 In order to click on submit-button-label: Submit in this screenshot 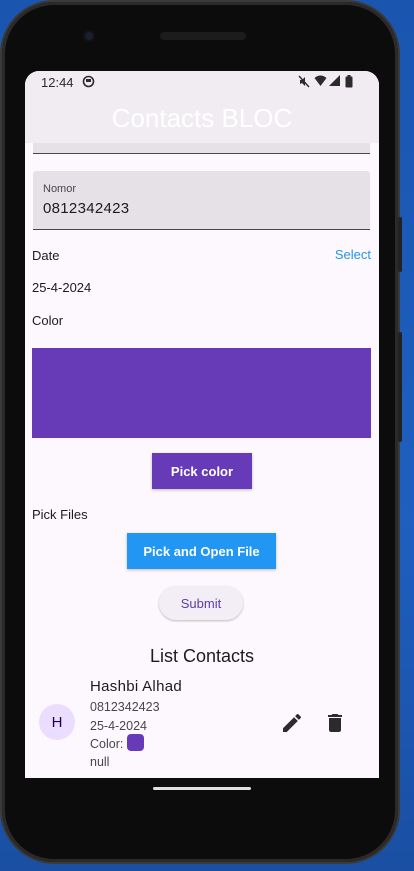, I will do `click(201, 603)`.